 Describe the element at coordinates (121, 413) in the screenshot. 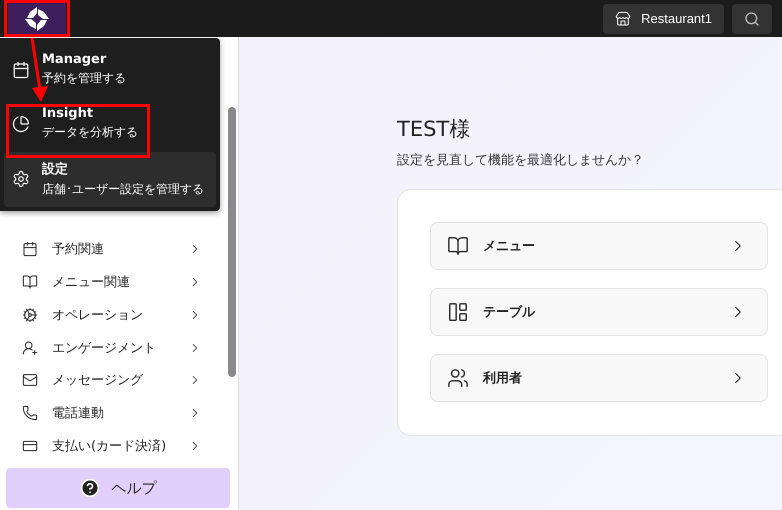

I see `sidebar-item: 電話連動` at that location.